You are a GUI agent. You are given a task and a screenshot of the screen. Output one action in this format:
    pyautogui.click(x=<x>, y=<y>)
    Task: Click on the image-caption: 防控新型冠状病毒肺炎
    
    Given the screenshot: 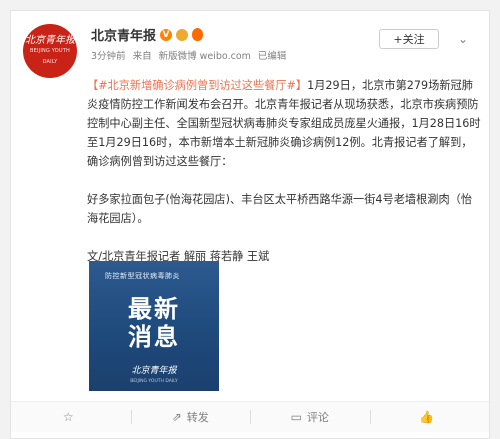 What is the action you would take?
    pyautogui.click(x=142, y=276)
    